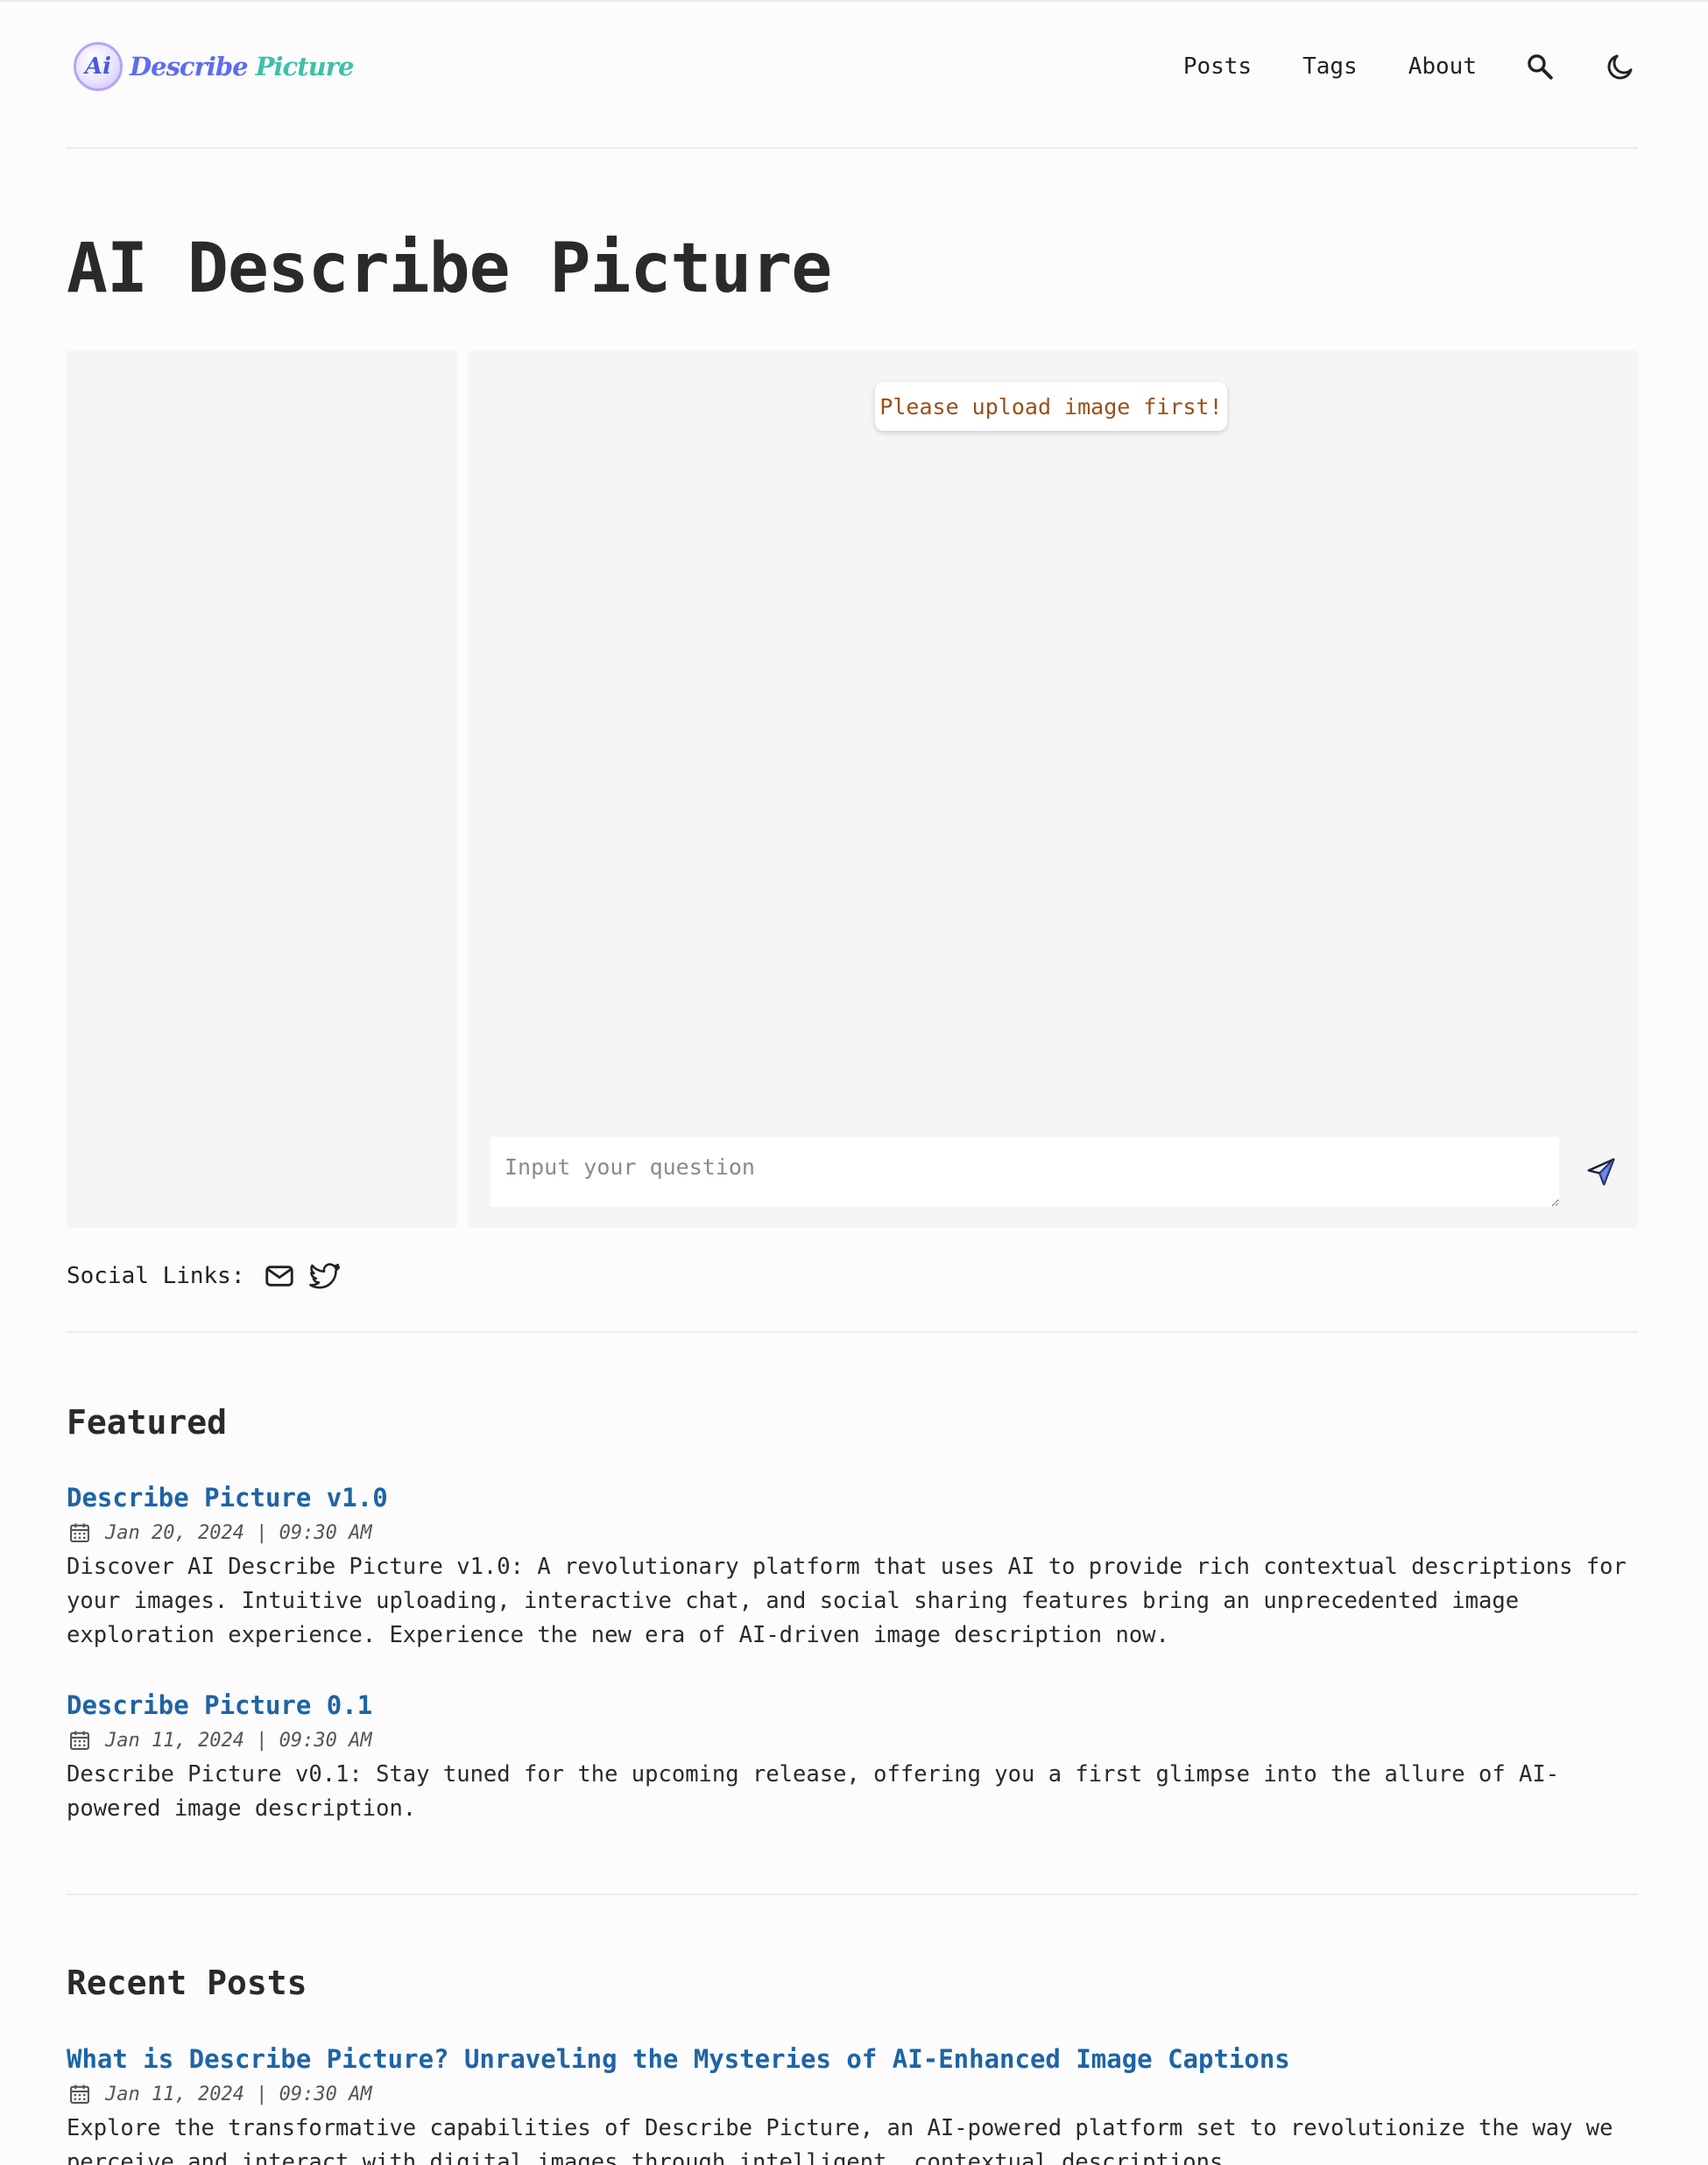  What do you see at coordinates (1385, 66) in the screenshot?
I see `main-nav: Posts Tags About` at bounding box center [1385, 66].